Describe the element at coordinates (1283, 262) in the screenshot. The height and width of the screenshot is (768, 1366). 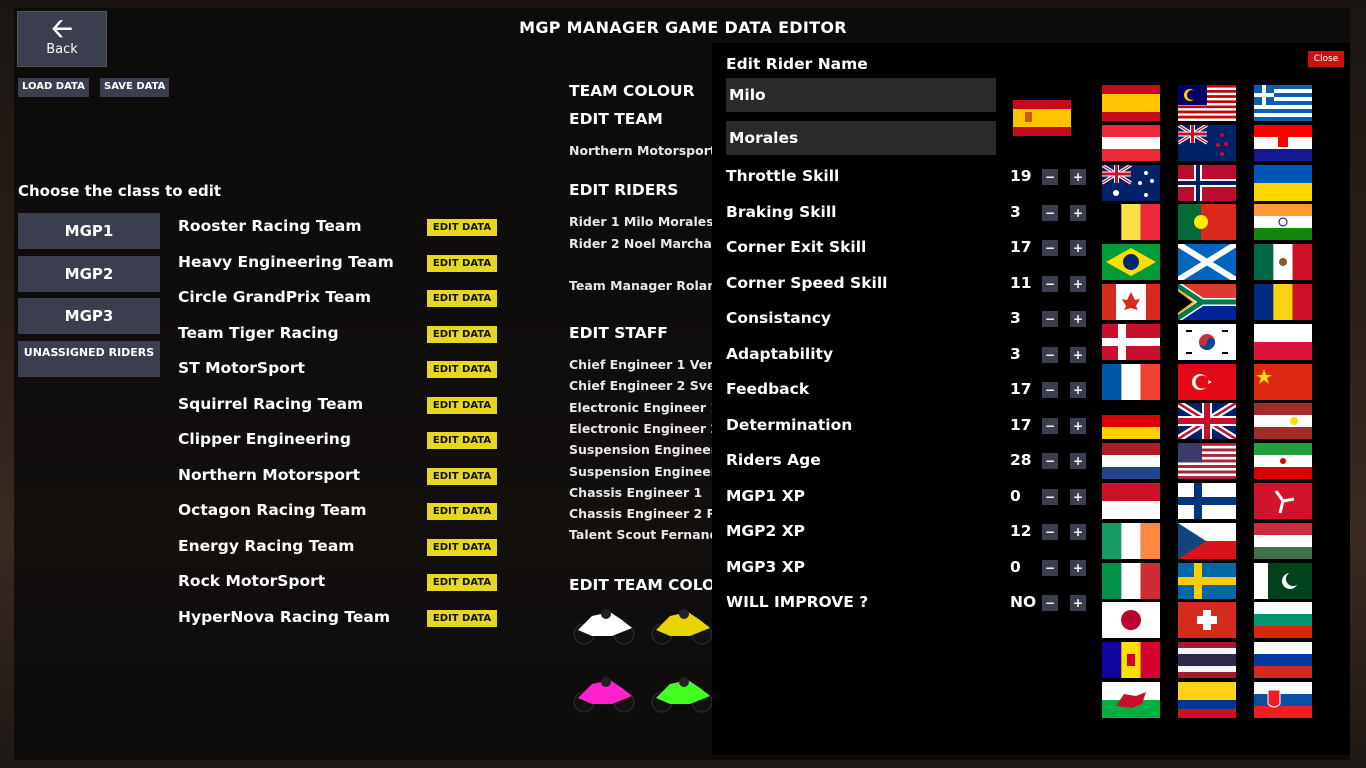
I see `mexico-flag-icon` at that location.